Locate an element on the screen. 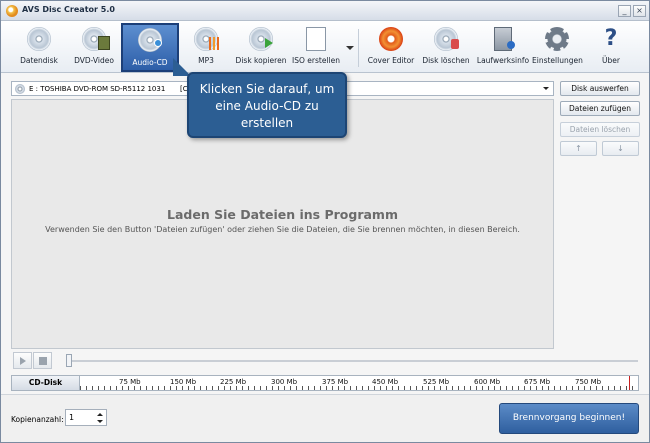 This screenshot has height=443, width=650. drive-select-value: E : TOSHIBA DVD-ROM SD-R5112 1031 is located at coordinates (97, 89).